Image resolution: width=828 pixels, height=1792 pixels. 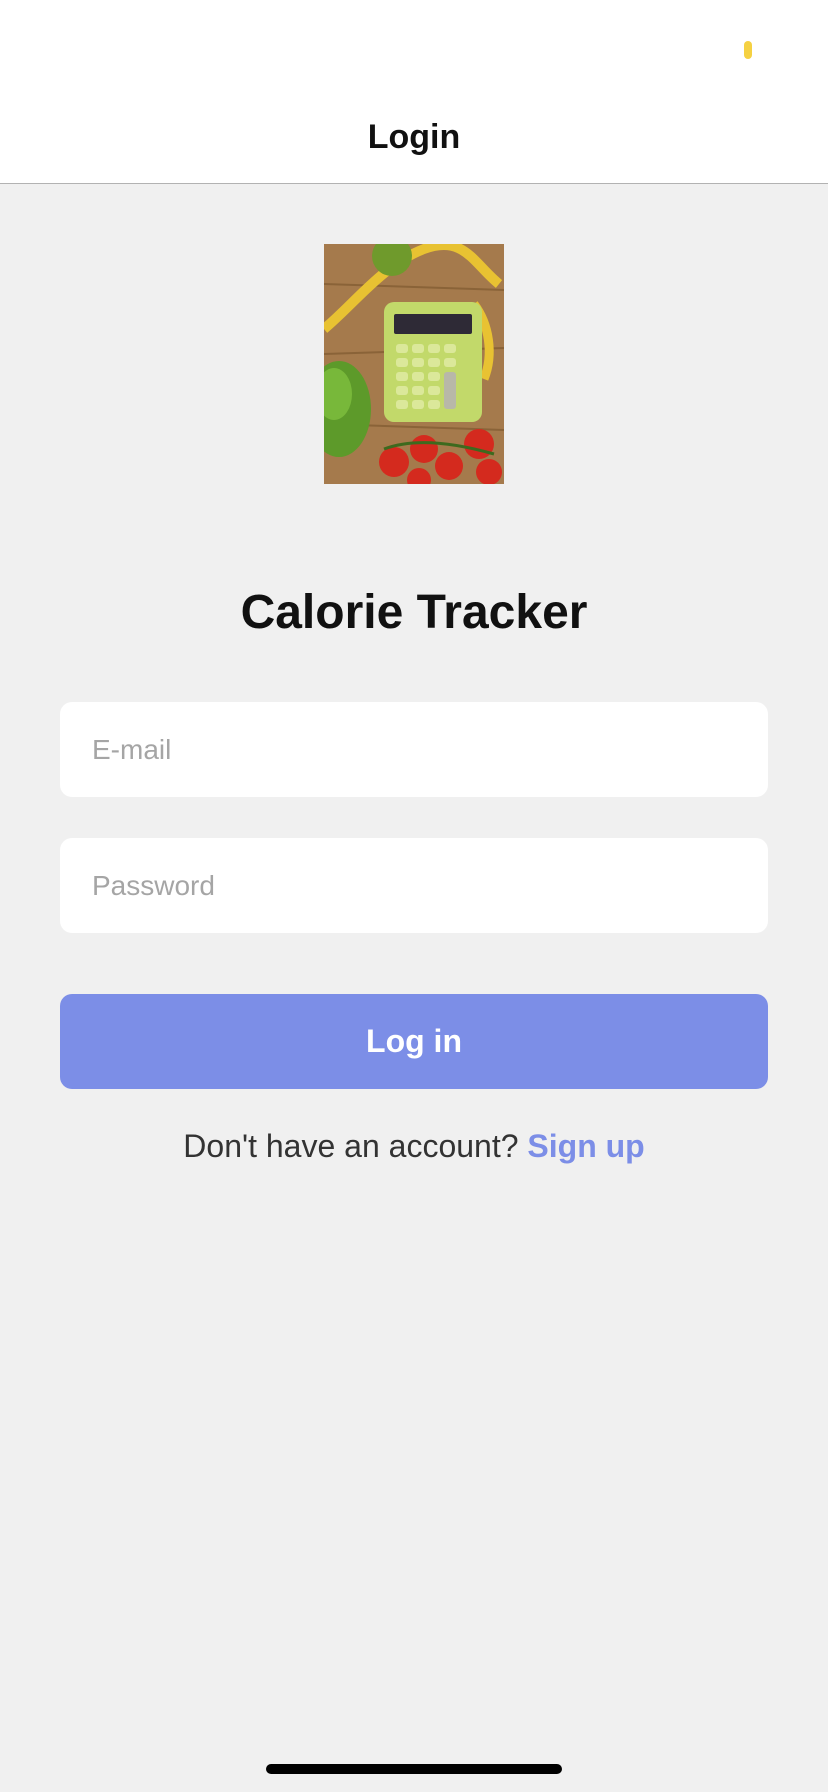 I want to click on email-field, so click(x=414, y=749).